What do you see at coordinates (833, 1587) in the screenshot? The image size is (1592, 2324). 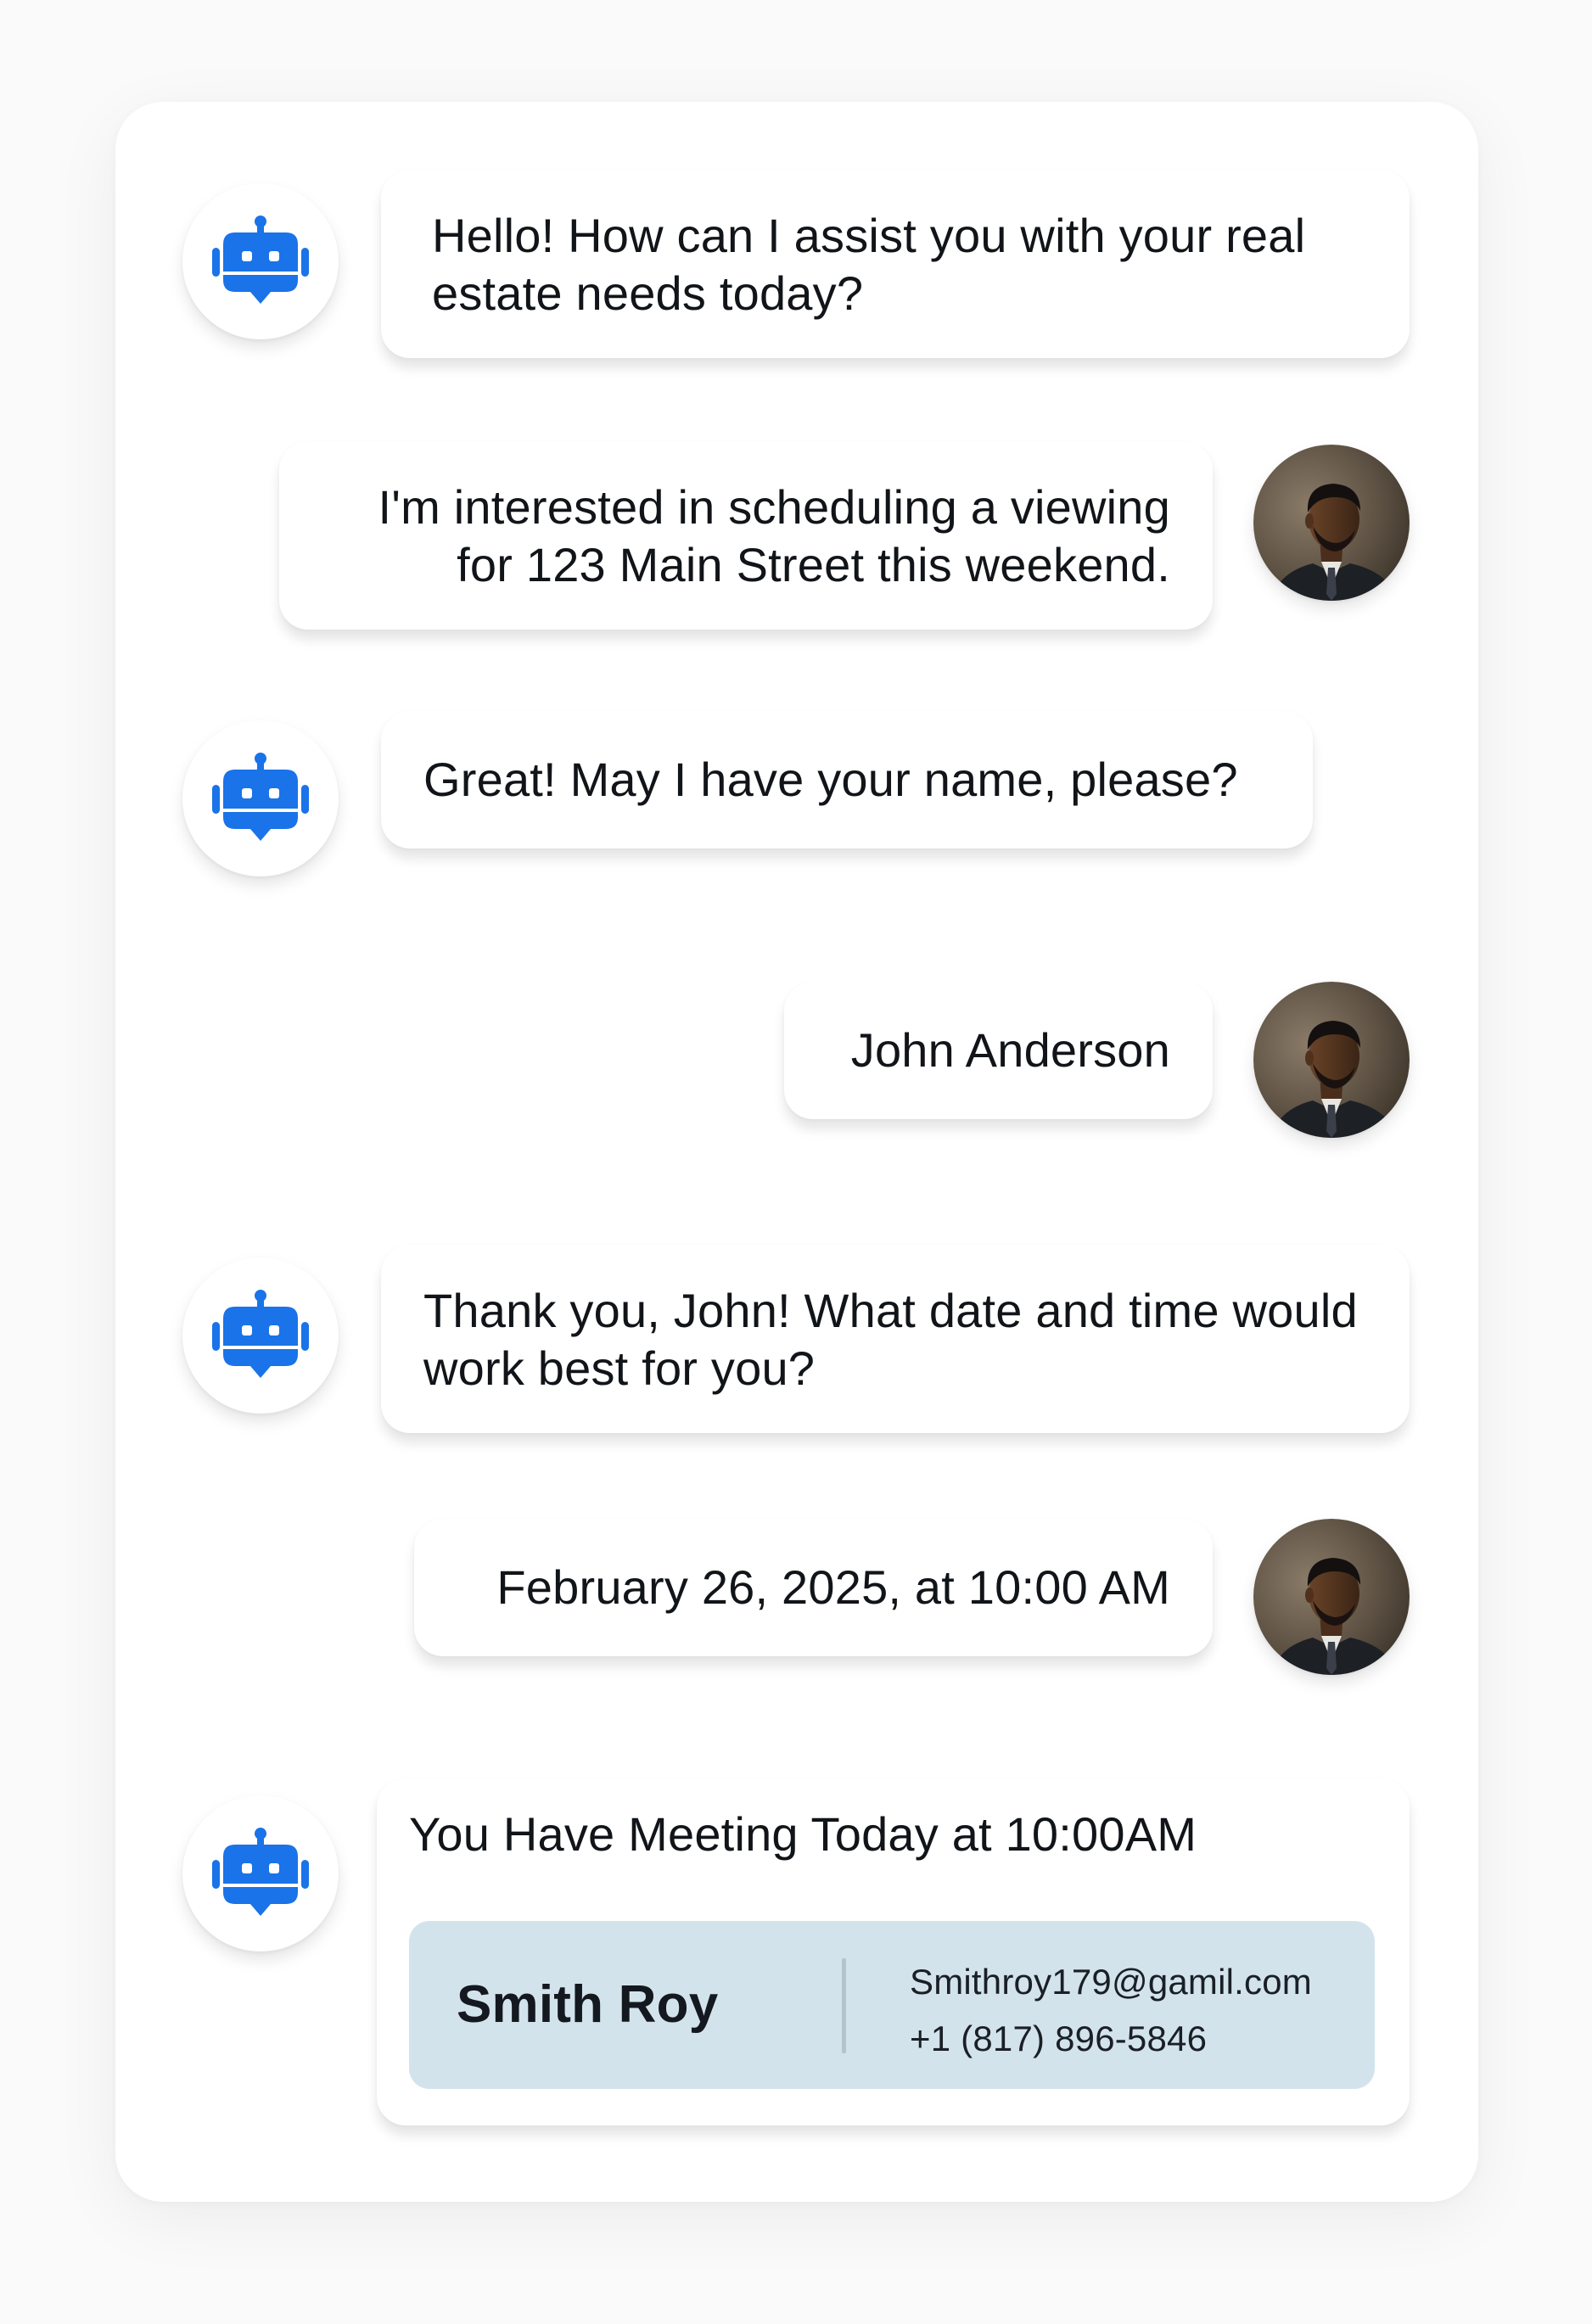 I see `message-text: February 26, 2025, at 10:00 AM` at bounding box center [833, 1587].